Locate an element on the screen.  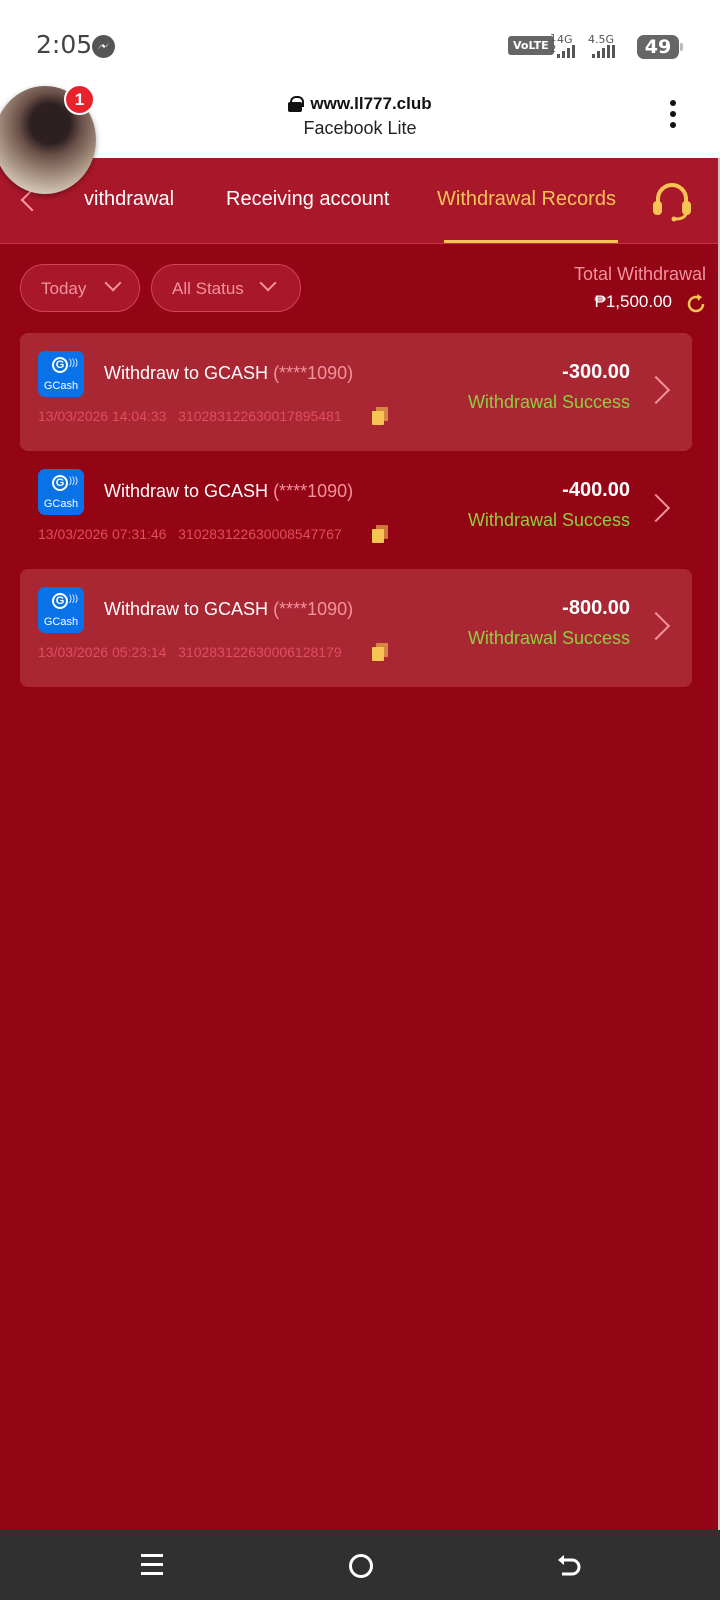
home-icon is located at coordinates (361, 1566).